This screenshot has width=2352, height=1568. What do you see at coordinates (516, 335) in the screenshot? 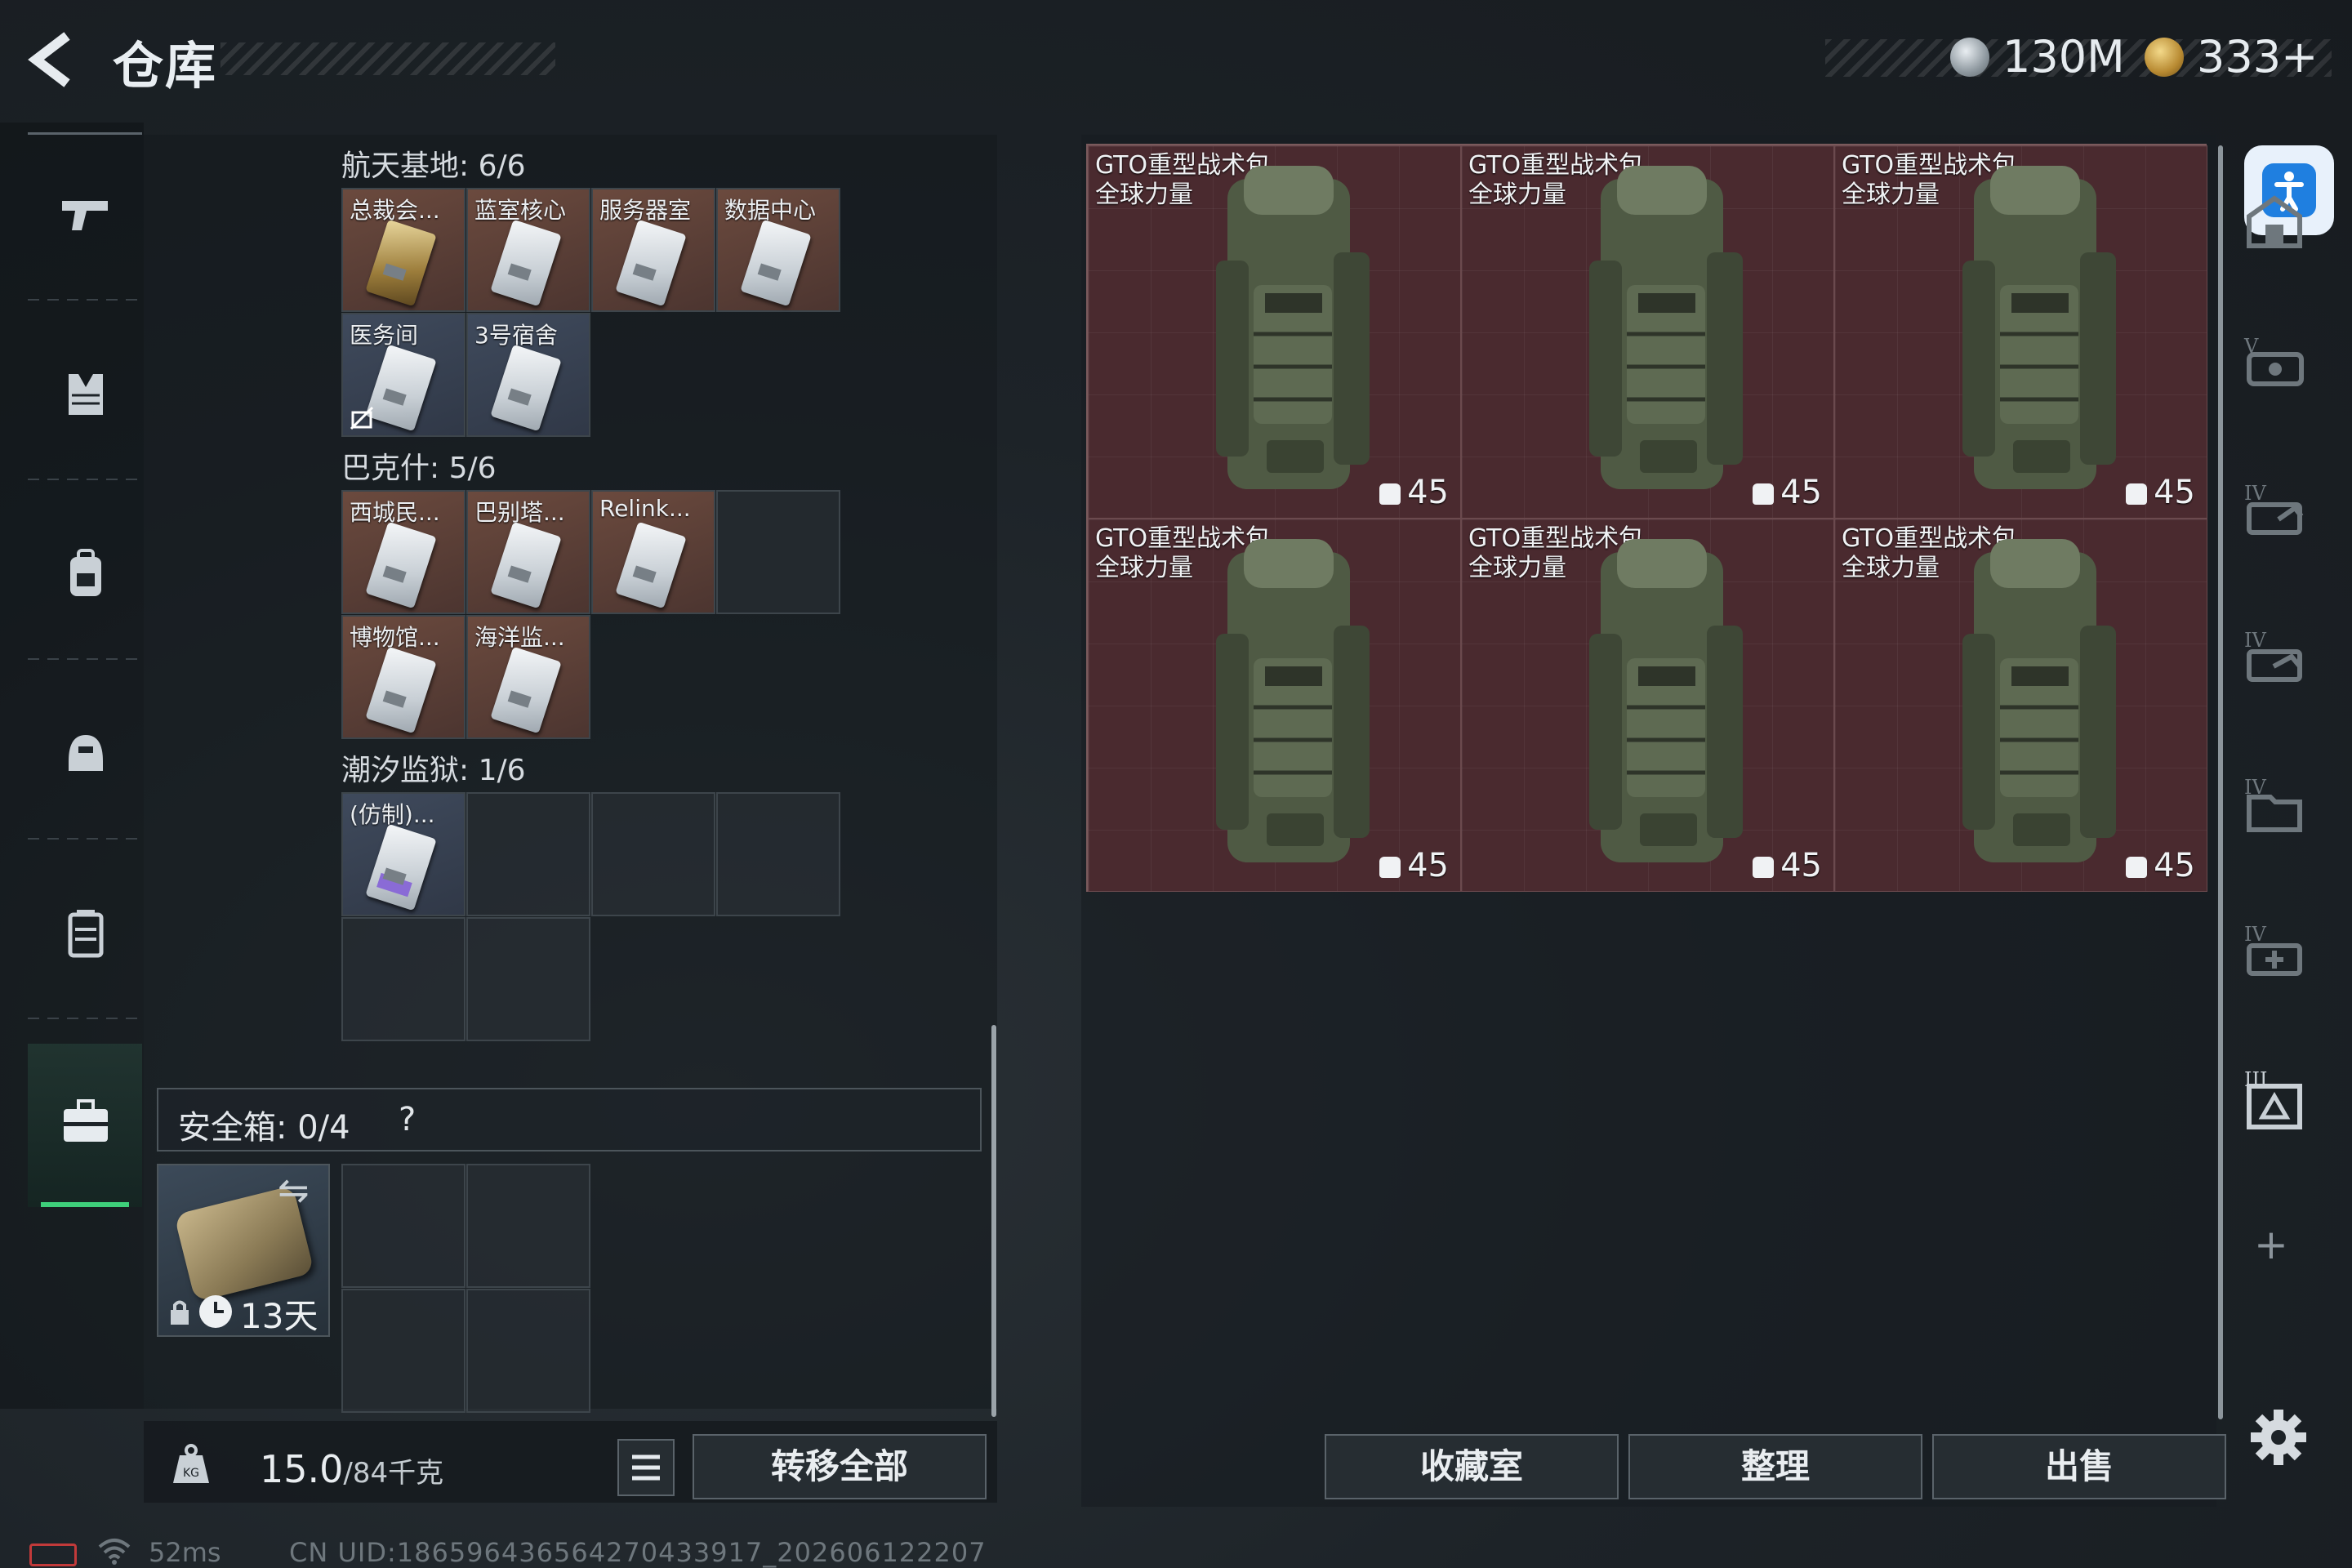
I see `keycard-name: 3号宿舍` at bounding box center [516, 335].